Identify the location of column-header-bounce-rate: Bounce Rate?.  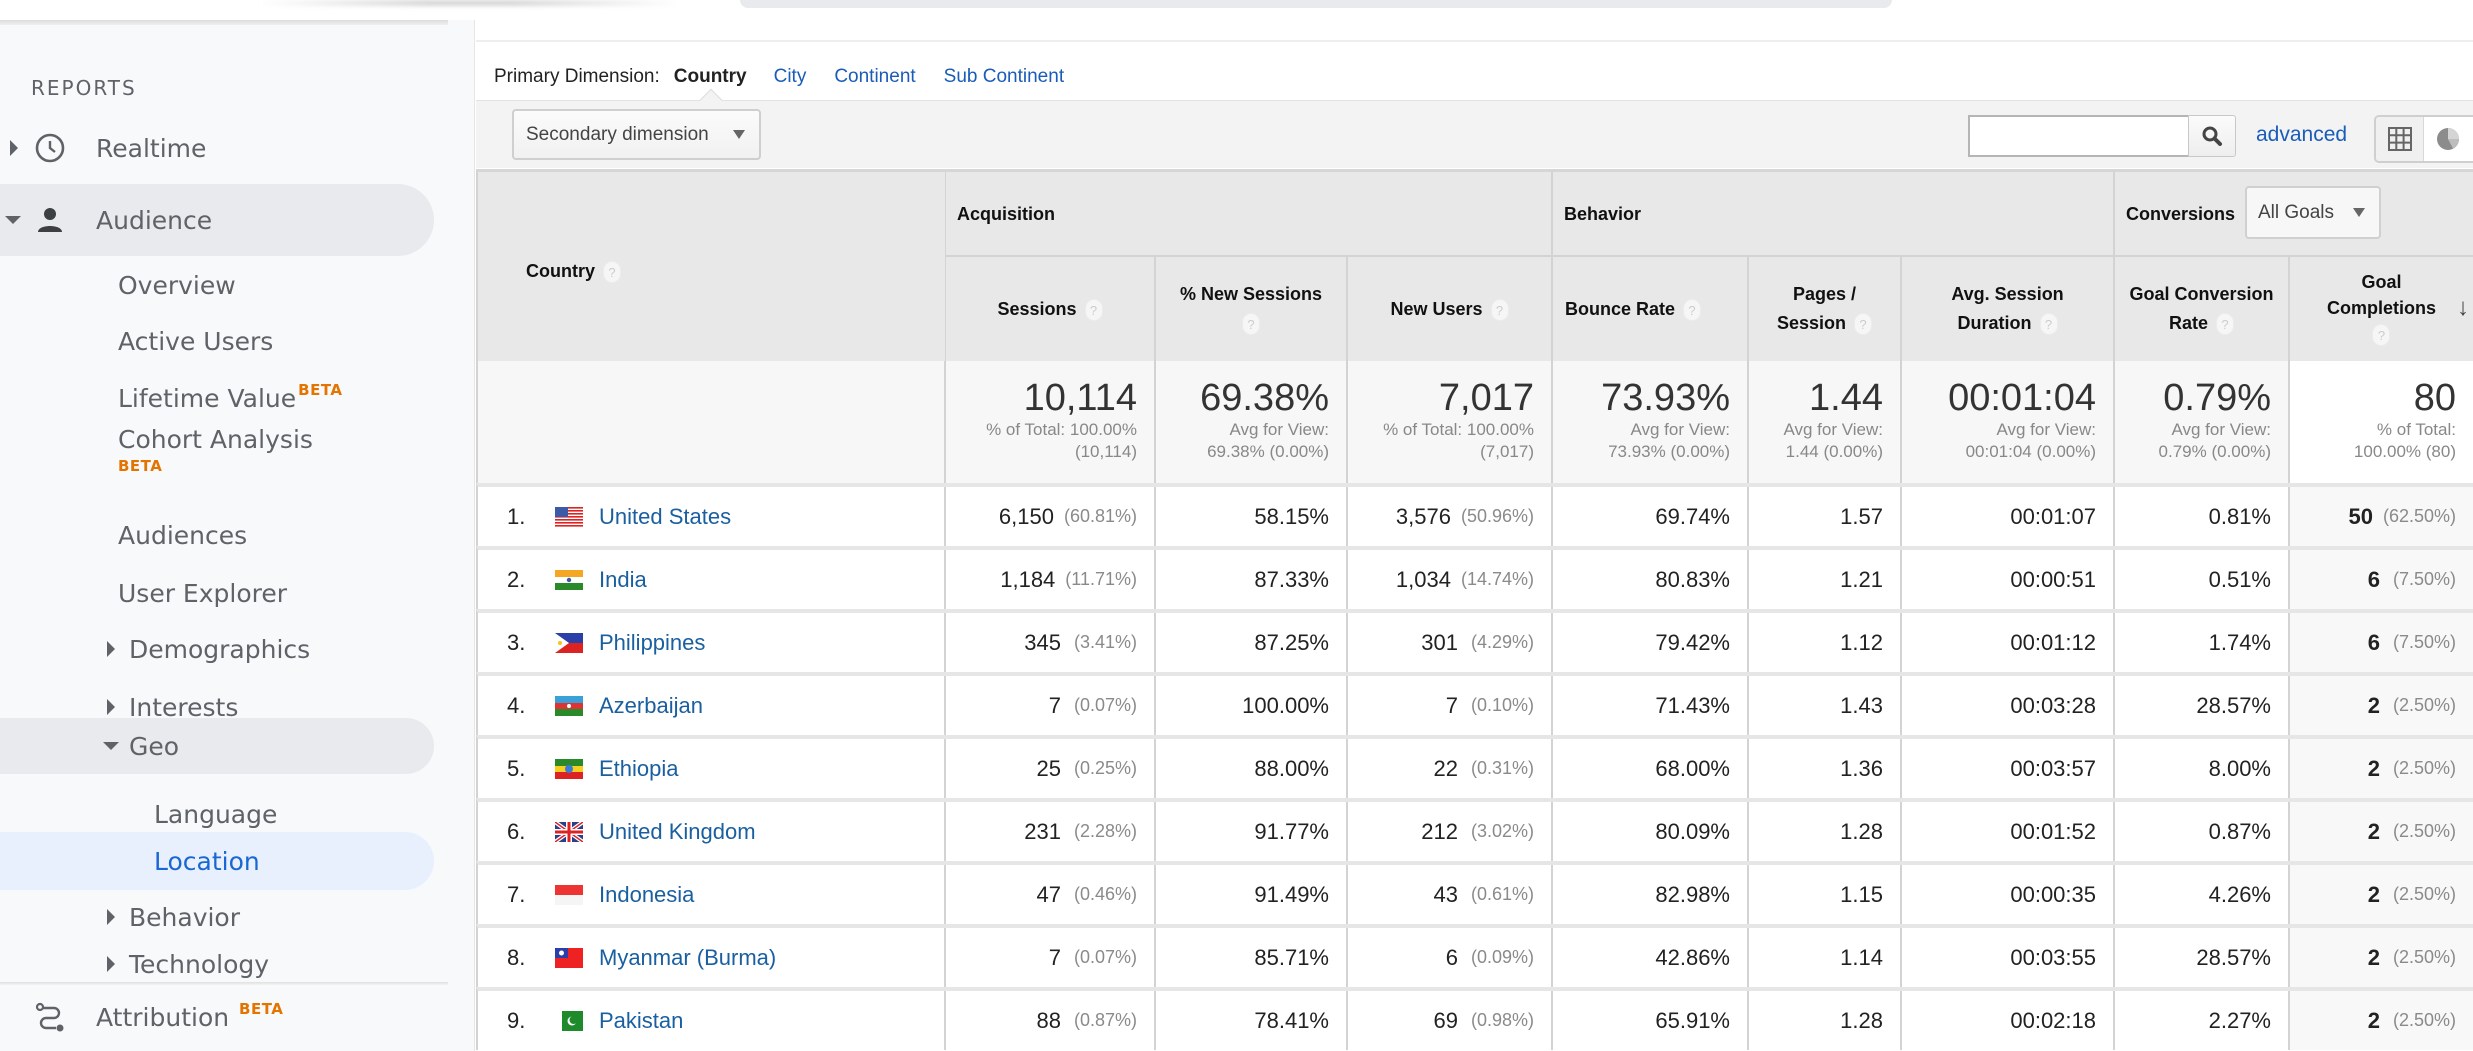
(1651, 308).